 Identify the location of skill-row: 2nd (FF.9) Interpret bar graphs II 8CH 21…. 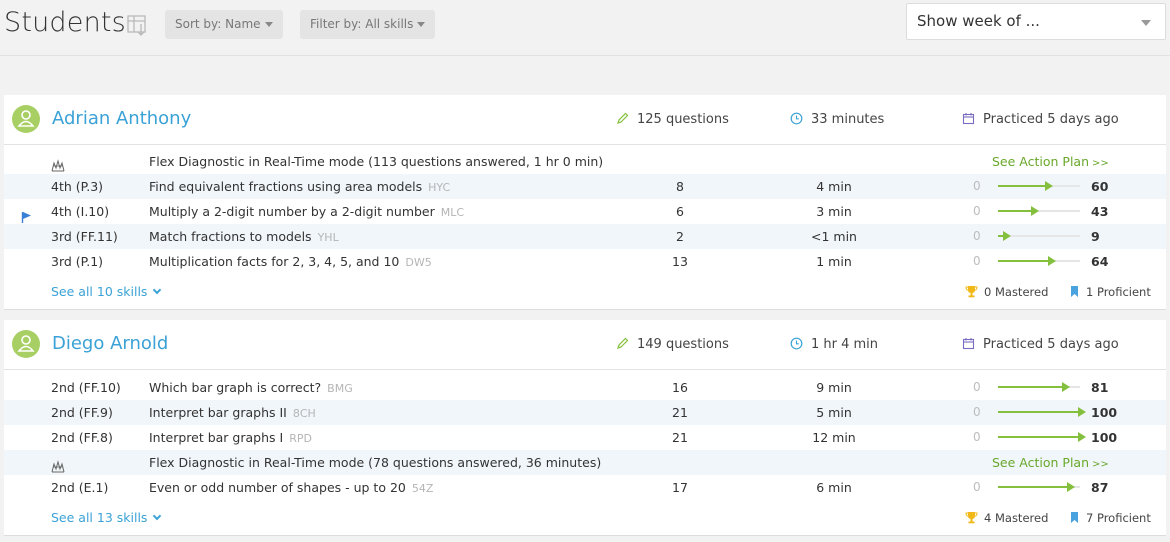
(585, 412).